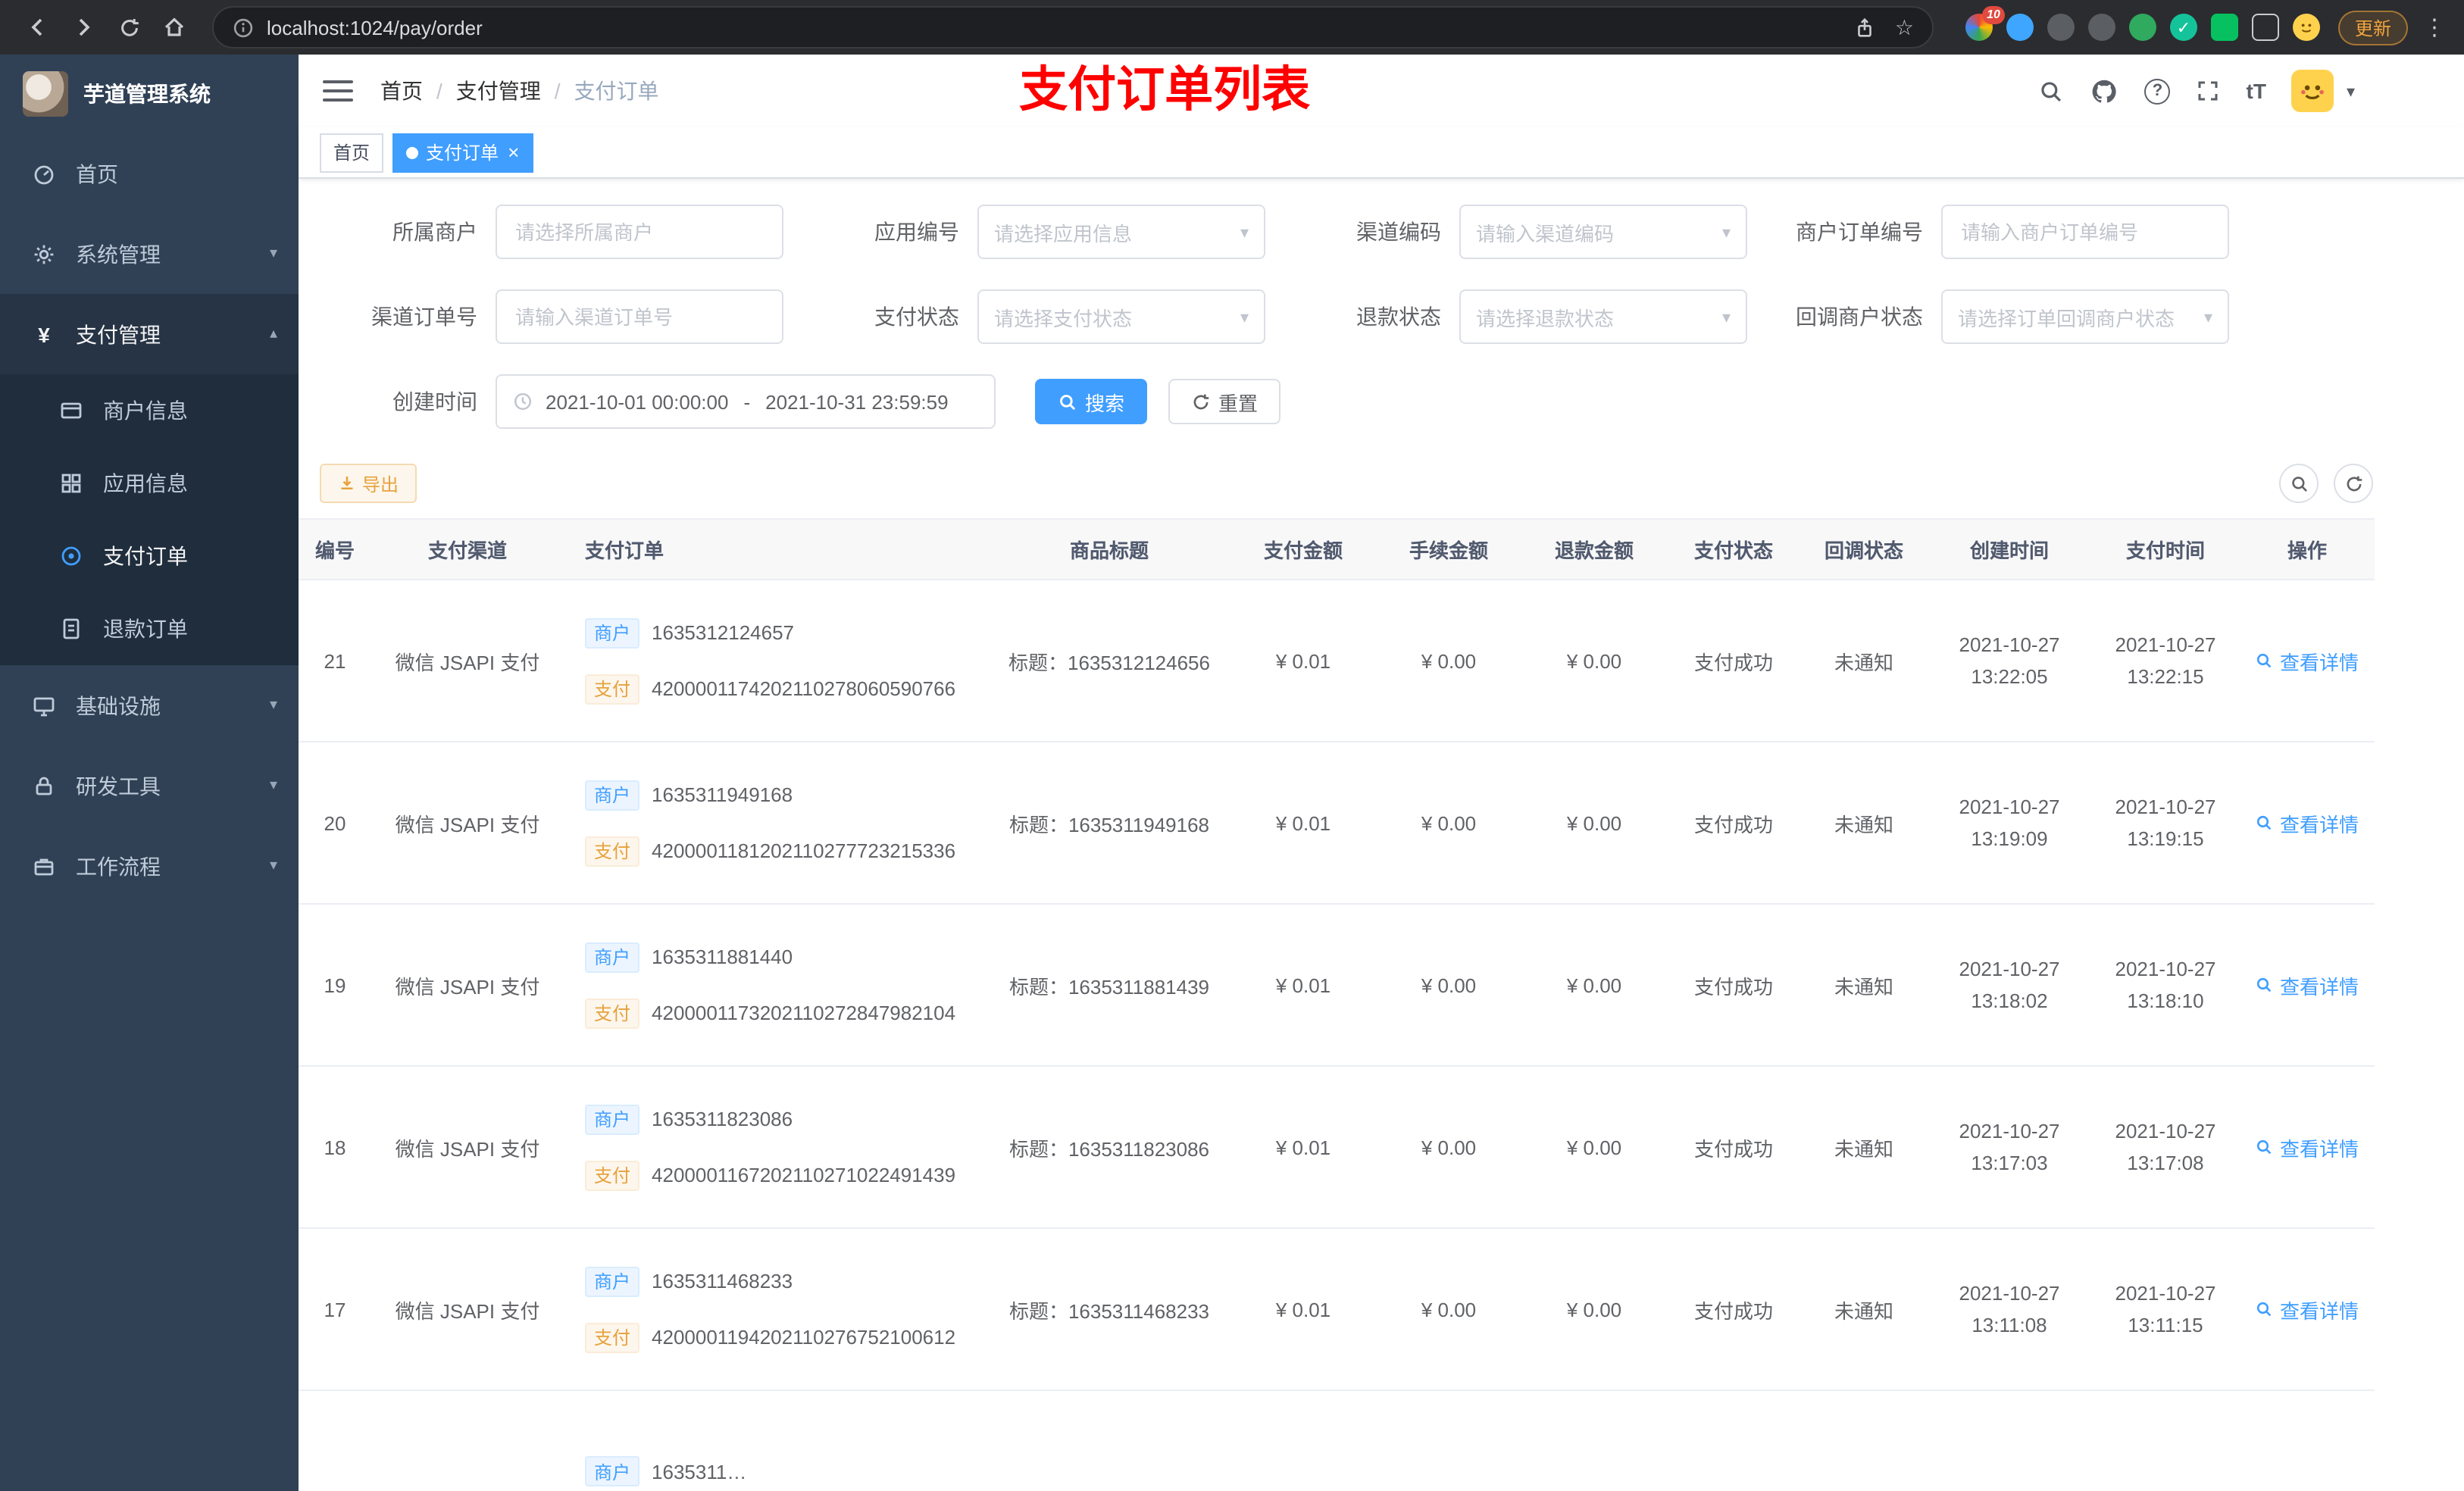 This screenshot has height=1491, width=2464. Describe the element at coordinates (1121, 232) in the screenshot. I see `app-select: 请选择应用信息 ▾` at that location.